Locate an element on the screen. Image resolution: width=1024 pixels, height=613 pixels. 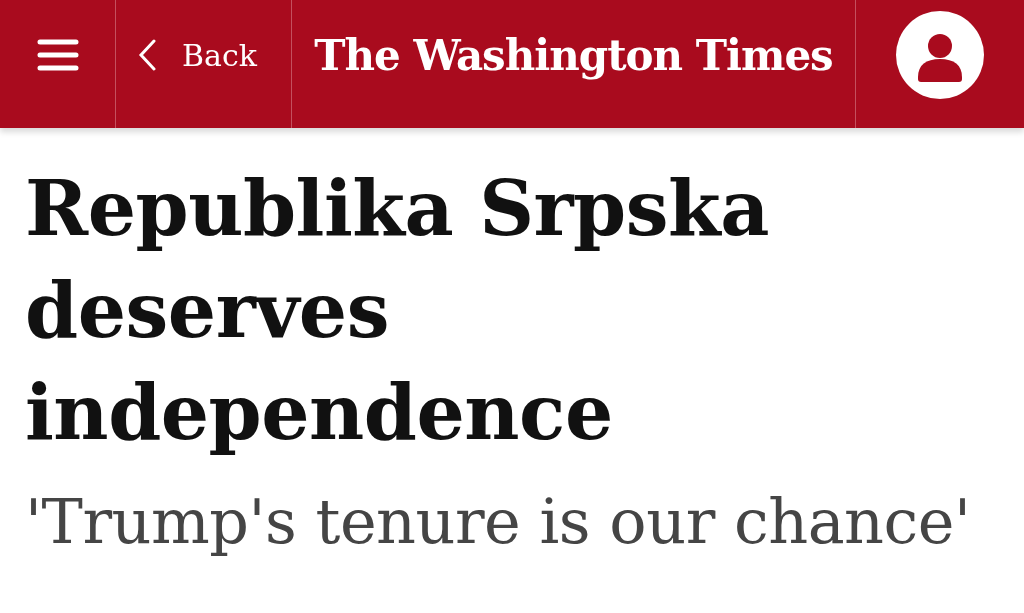
subheadline: 'Trump's tenure is our chance' is located at coordinates (498, 522).